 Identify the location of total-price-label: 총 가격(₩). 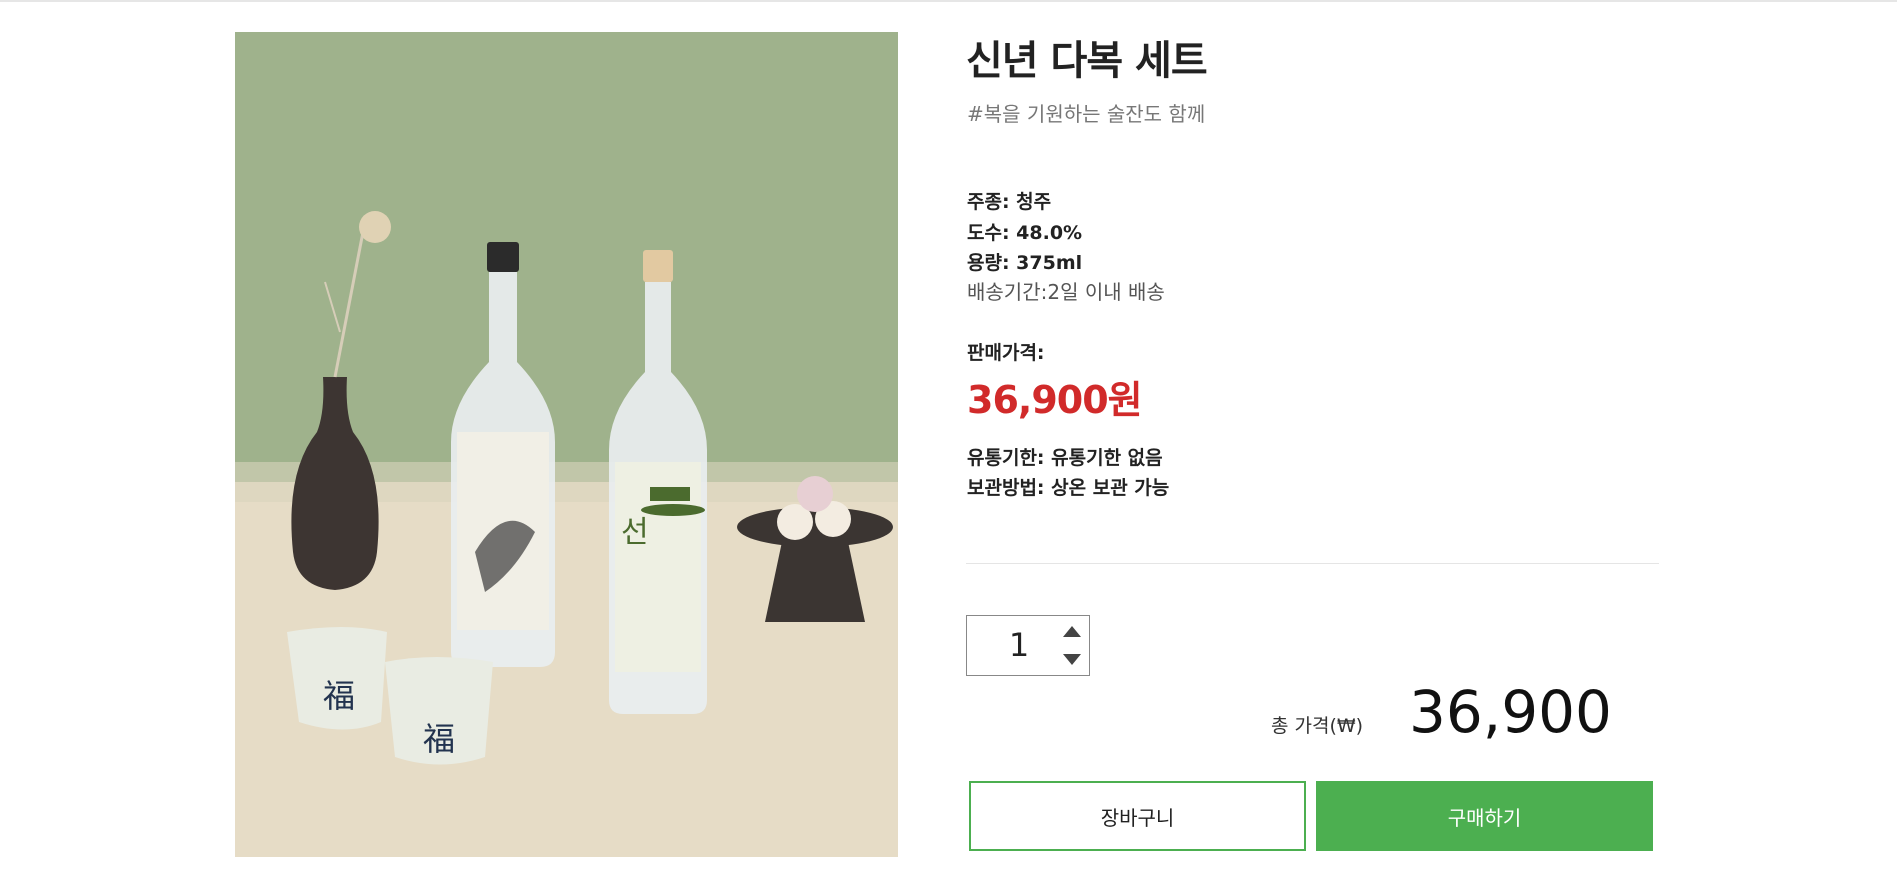
(1317, 726).